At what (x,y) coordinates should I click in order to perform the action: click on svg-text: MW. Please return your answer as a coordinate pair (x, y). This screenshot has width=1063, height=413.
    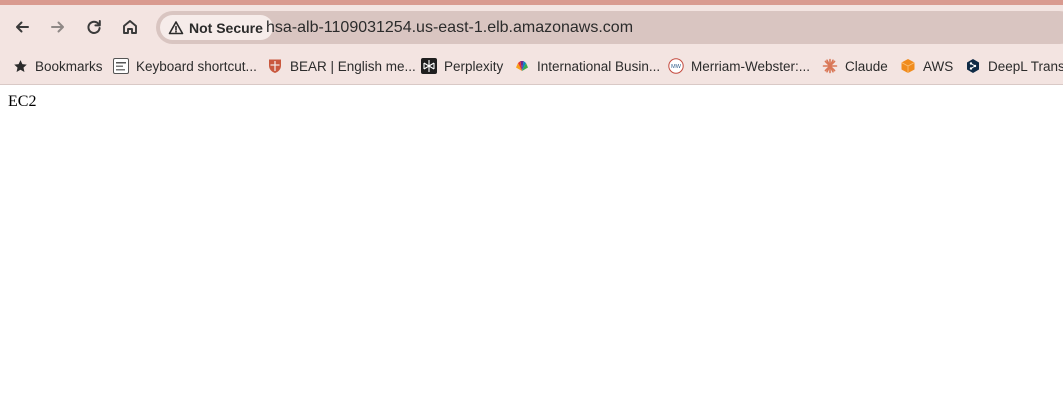
    Looking at the image, I should click on (676, 67).